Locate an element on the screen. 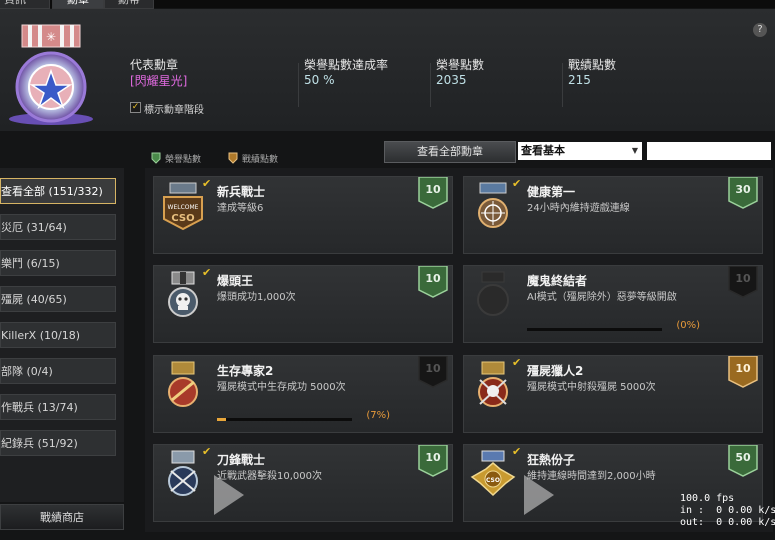 The image size is (775, 540). help-icon: ? is located at coordinates (760, 30).